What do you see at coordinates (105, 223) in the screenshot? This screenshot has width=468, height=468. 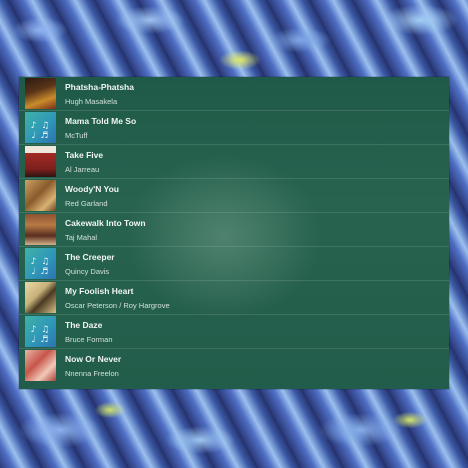 I see `track-title: Cakewalk Into Town` at bounding box center [105, 223].